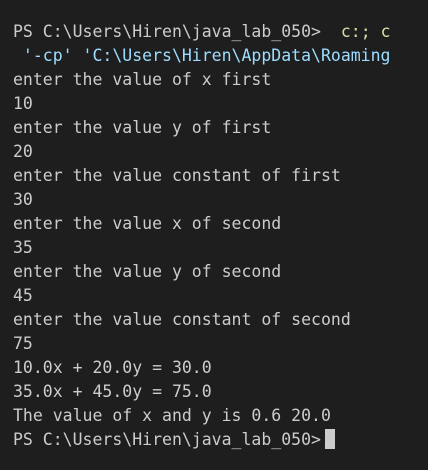 Image resolution: width=428 pixels, height=470 pixels. What do you see at coordinates (177, 175) in the screenshot?
I see `output-line: enter the value constant of first` at bounding box center [177, 175].